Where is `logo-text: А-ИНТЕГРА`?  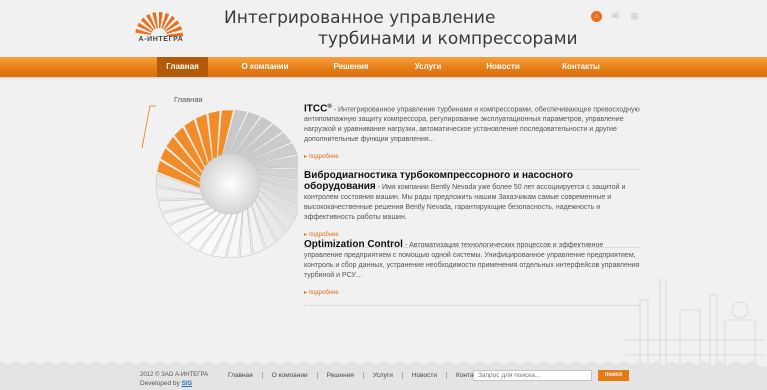 logo-text: А-ИНТЕГРА is located at coordinates (161, 39).